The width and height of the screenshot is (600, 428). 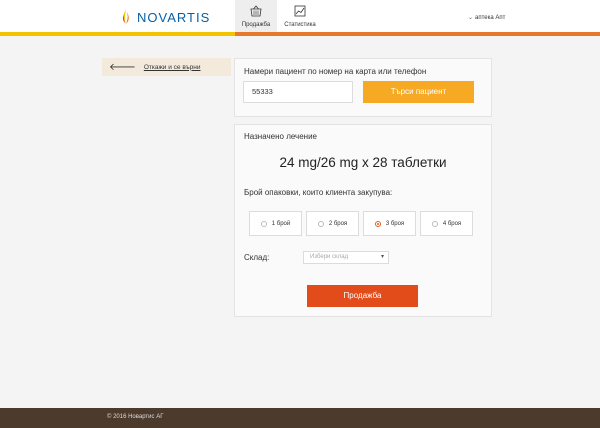 What do you see at coordinates (490, 18) in the screenshot?
I see `user-label: аптека Апт` at bounding box center [490, 18].